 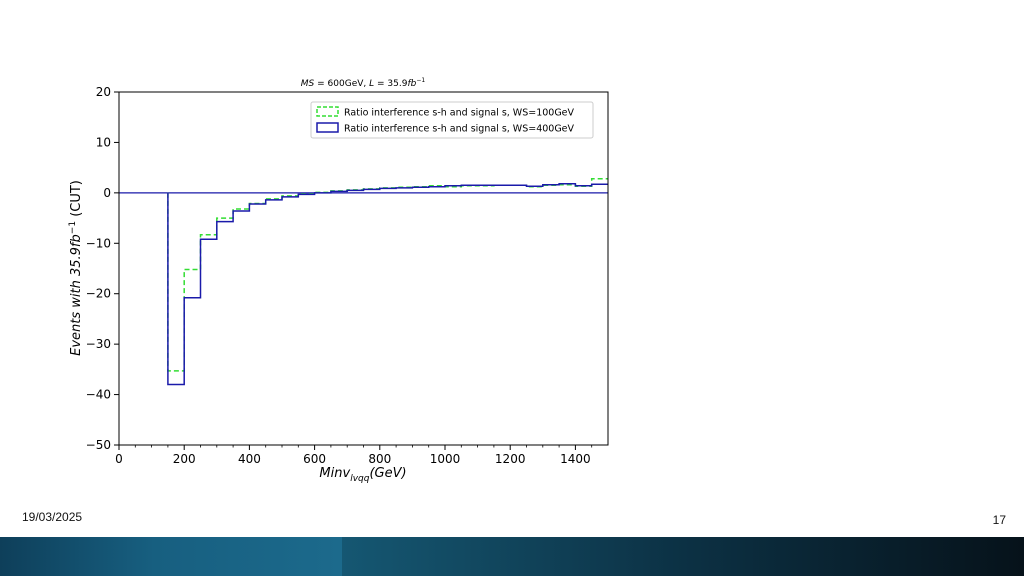 I want to click on chart-title: MS = 600GeV, L = 35.9fb−1, so click(x=363, y=83).